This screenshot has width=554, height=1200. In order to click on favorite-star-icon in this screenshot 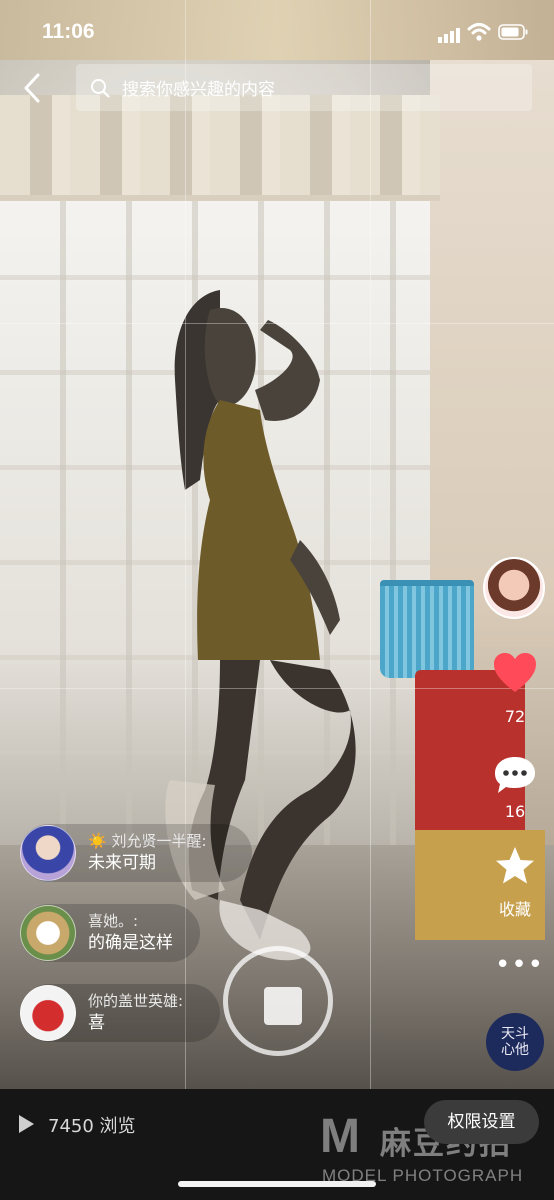, I will do `click(515, 866)`.